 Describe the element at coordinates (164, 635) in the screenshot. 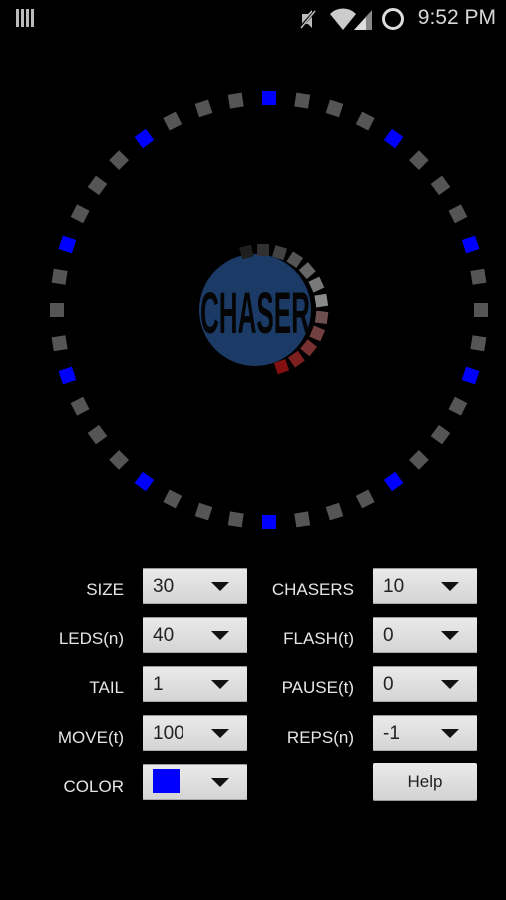

I see `leds-value: 40` at that location.